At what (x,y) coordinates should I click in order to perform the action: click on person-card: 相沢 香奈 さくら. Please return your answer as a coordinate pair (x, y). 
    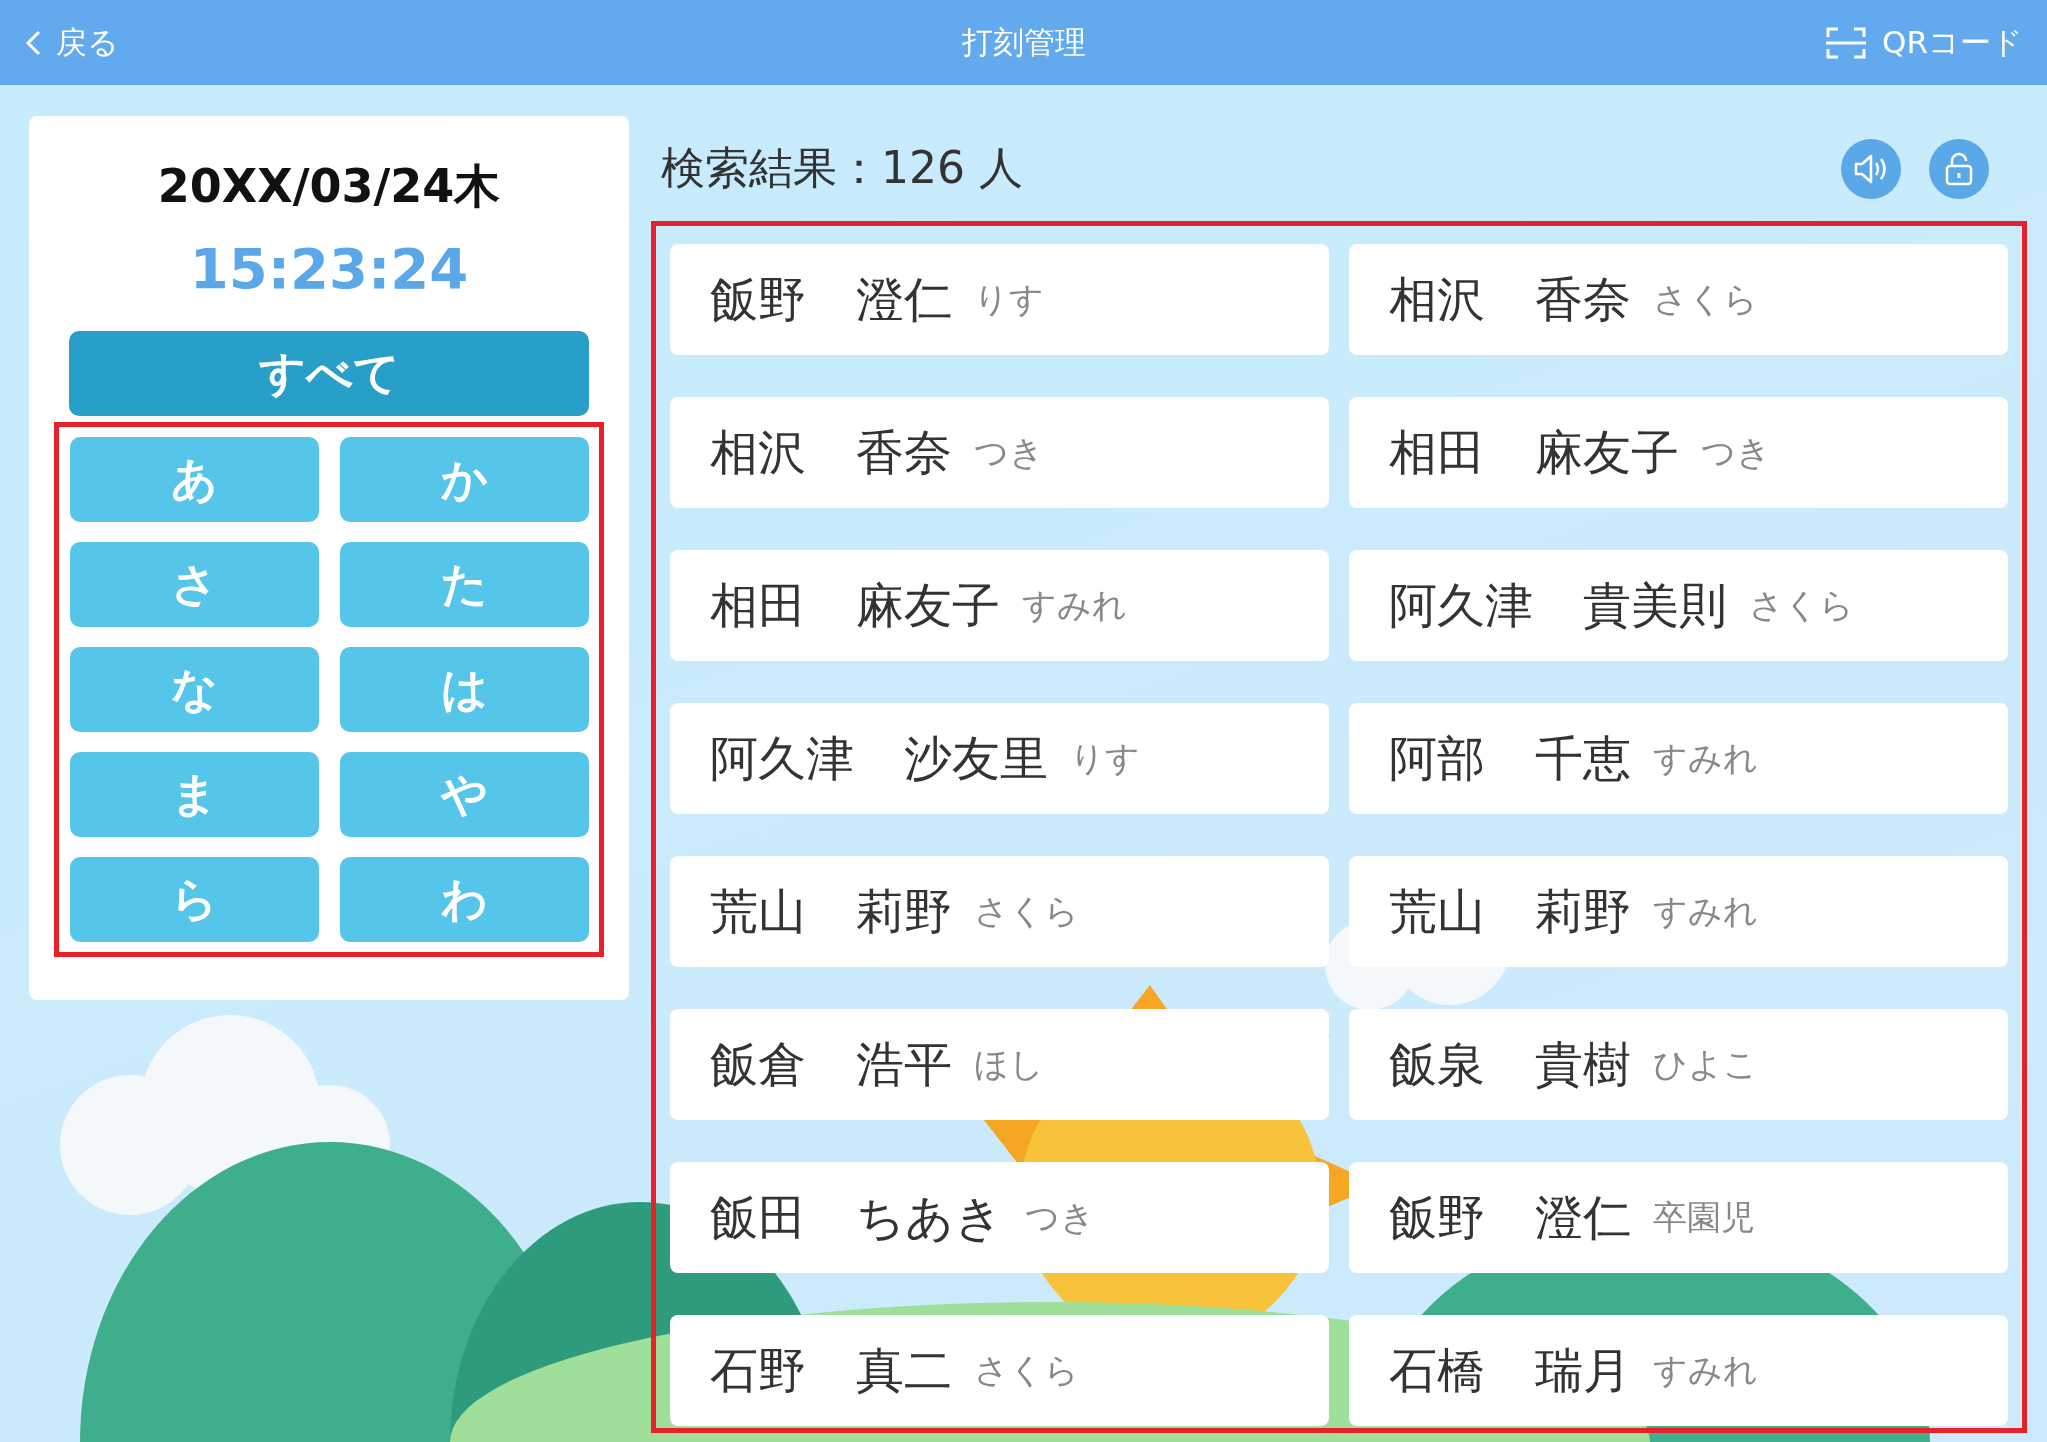
    Looking at the image, I should click on (1678, 299).